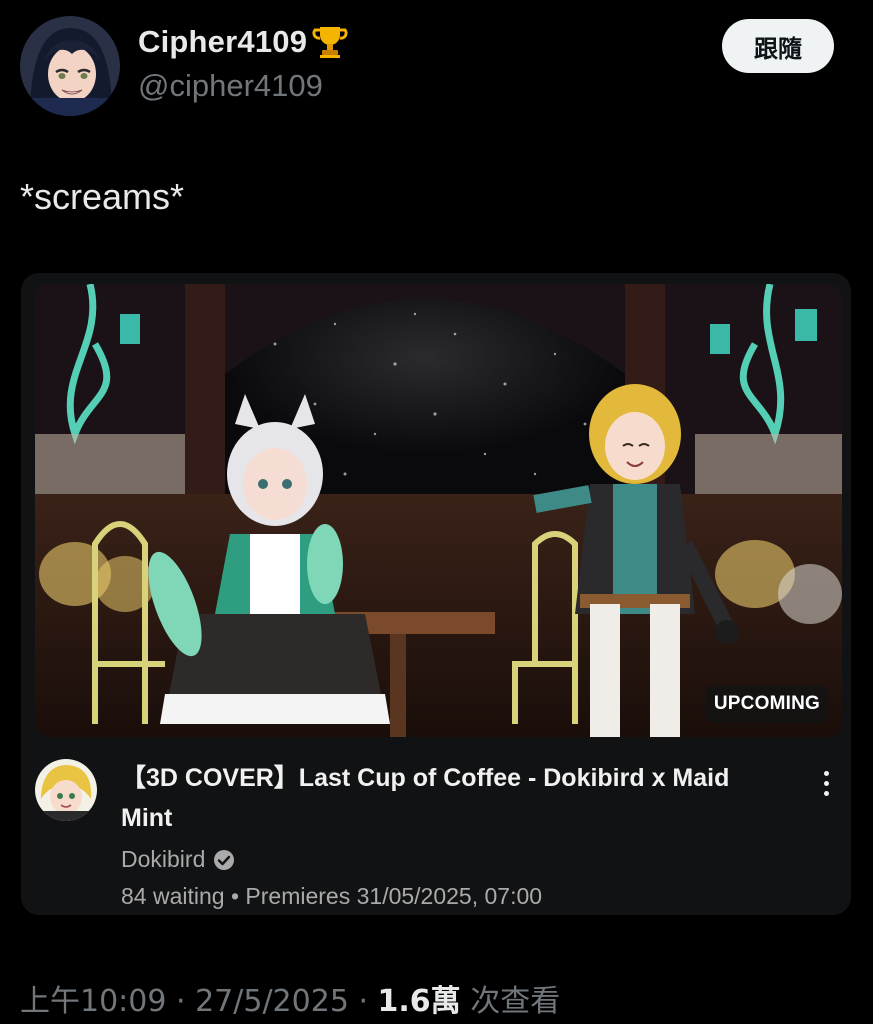 The width and height of the screenshot is (873, 1024). What do you see at coordinates (766, 704) in the screenshot?
I see `upcoming-badge: UPCOMING` at bounding box center [766, 704].